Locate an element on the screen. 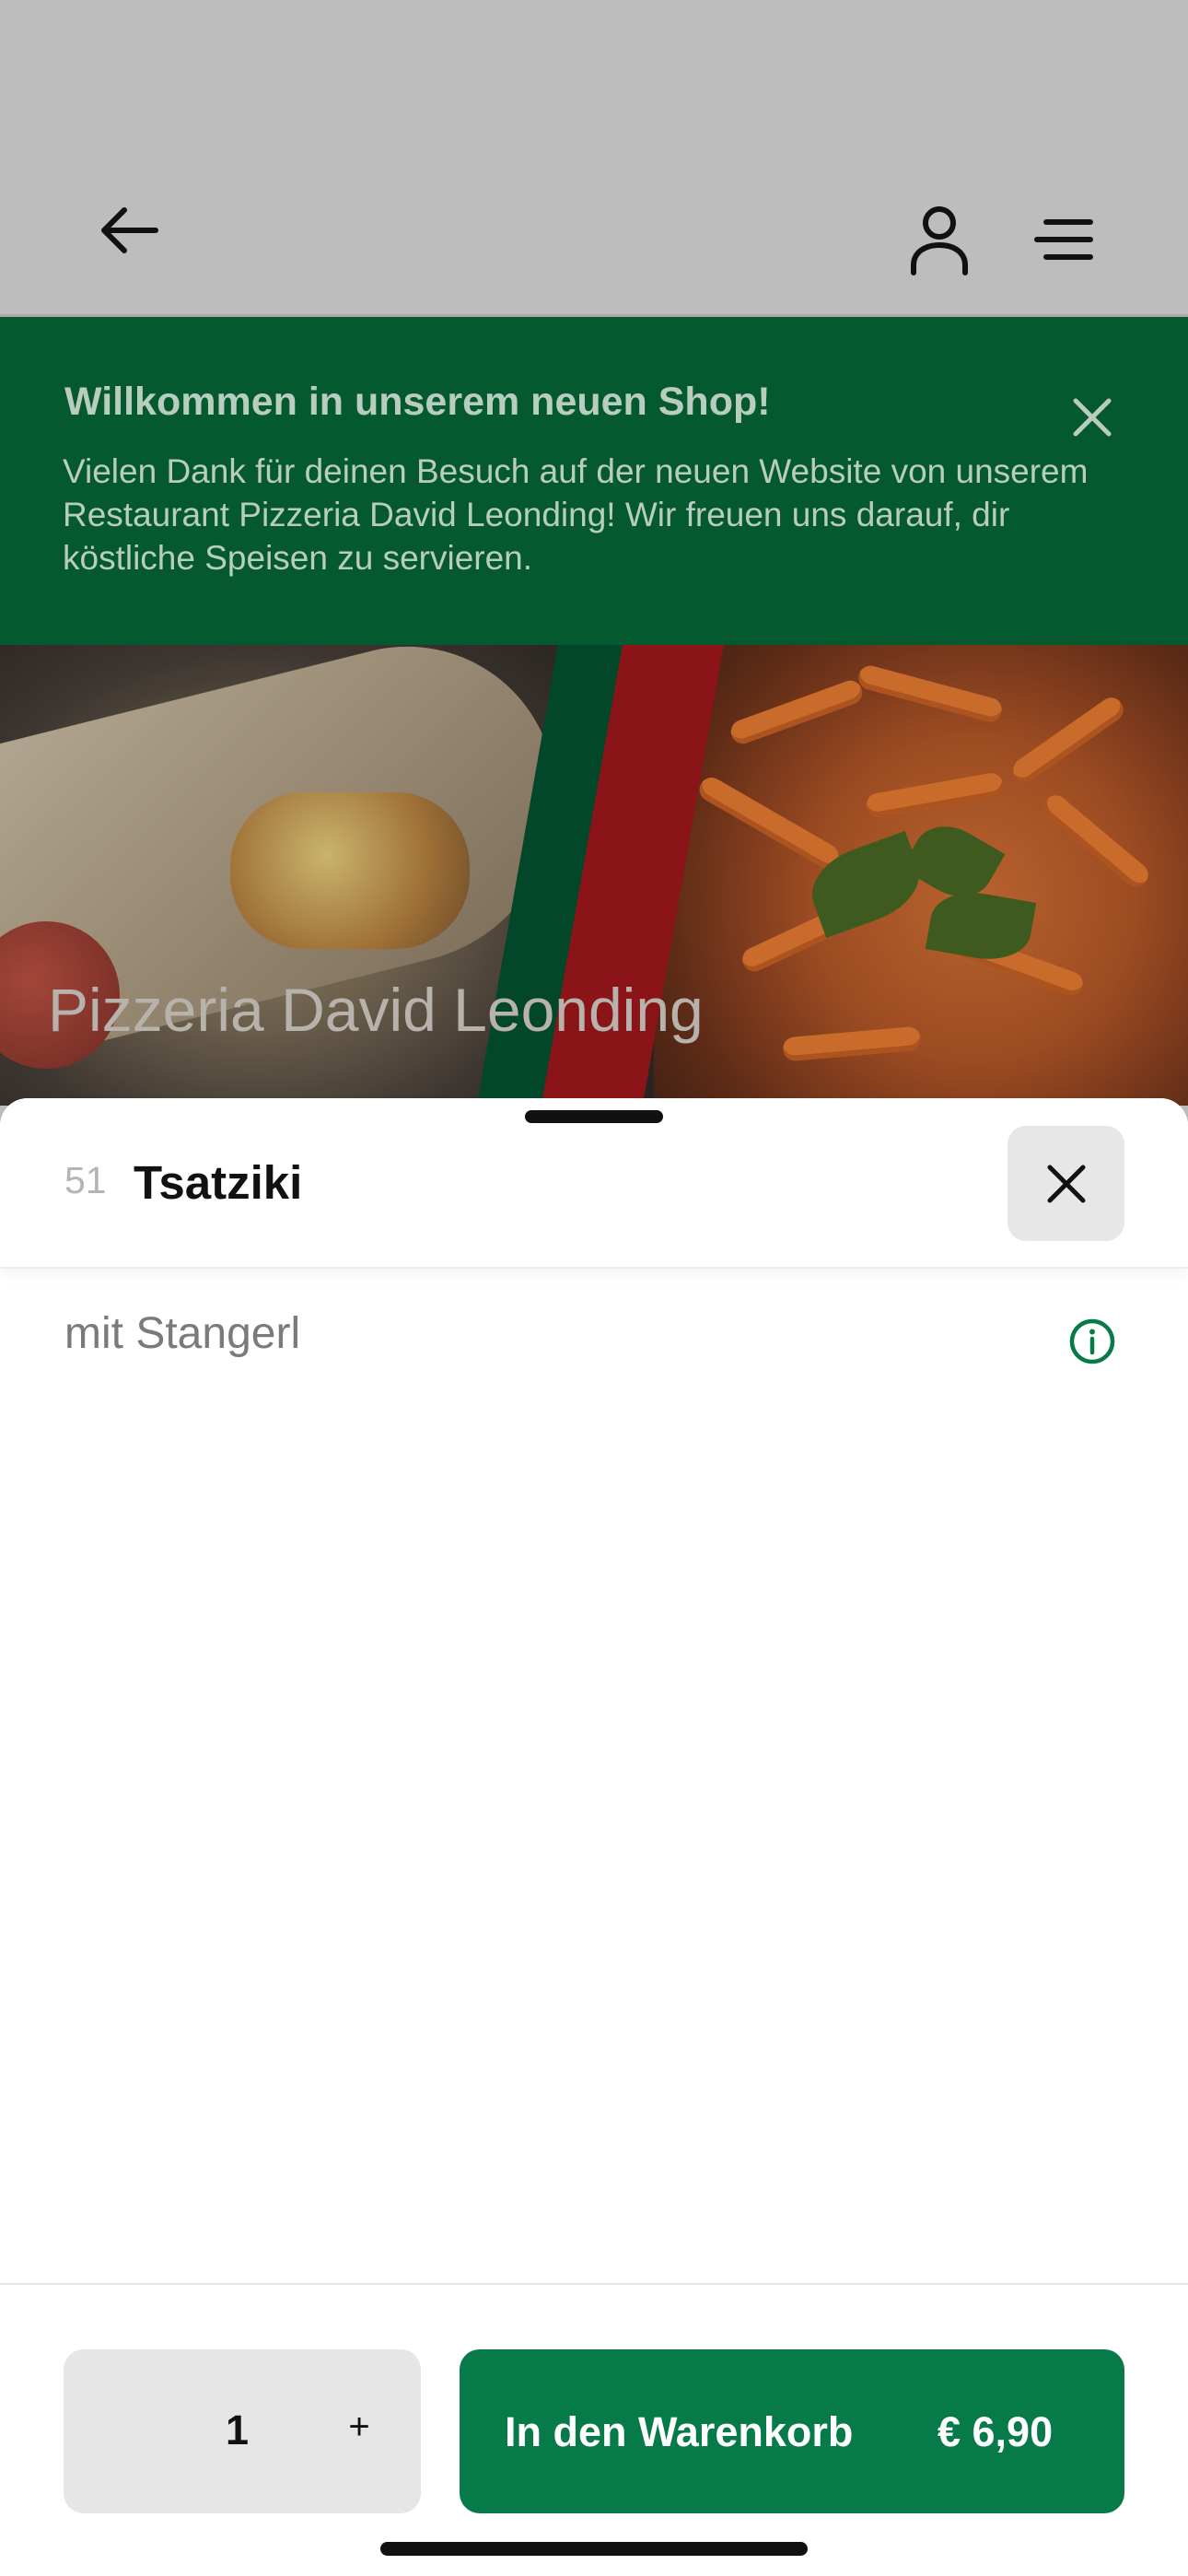  arrow-left-icon is located at coordinates (129, 230).